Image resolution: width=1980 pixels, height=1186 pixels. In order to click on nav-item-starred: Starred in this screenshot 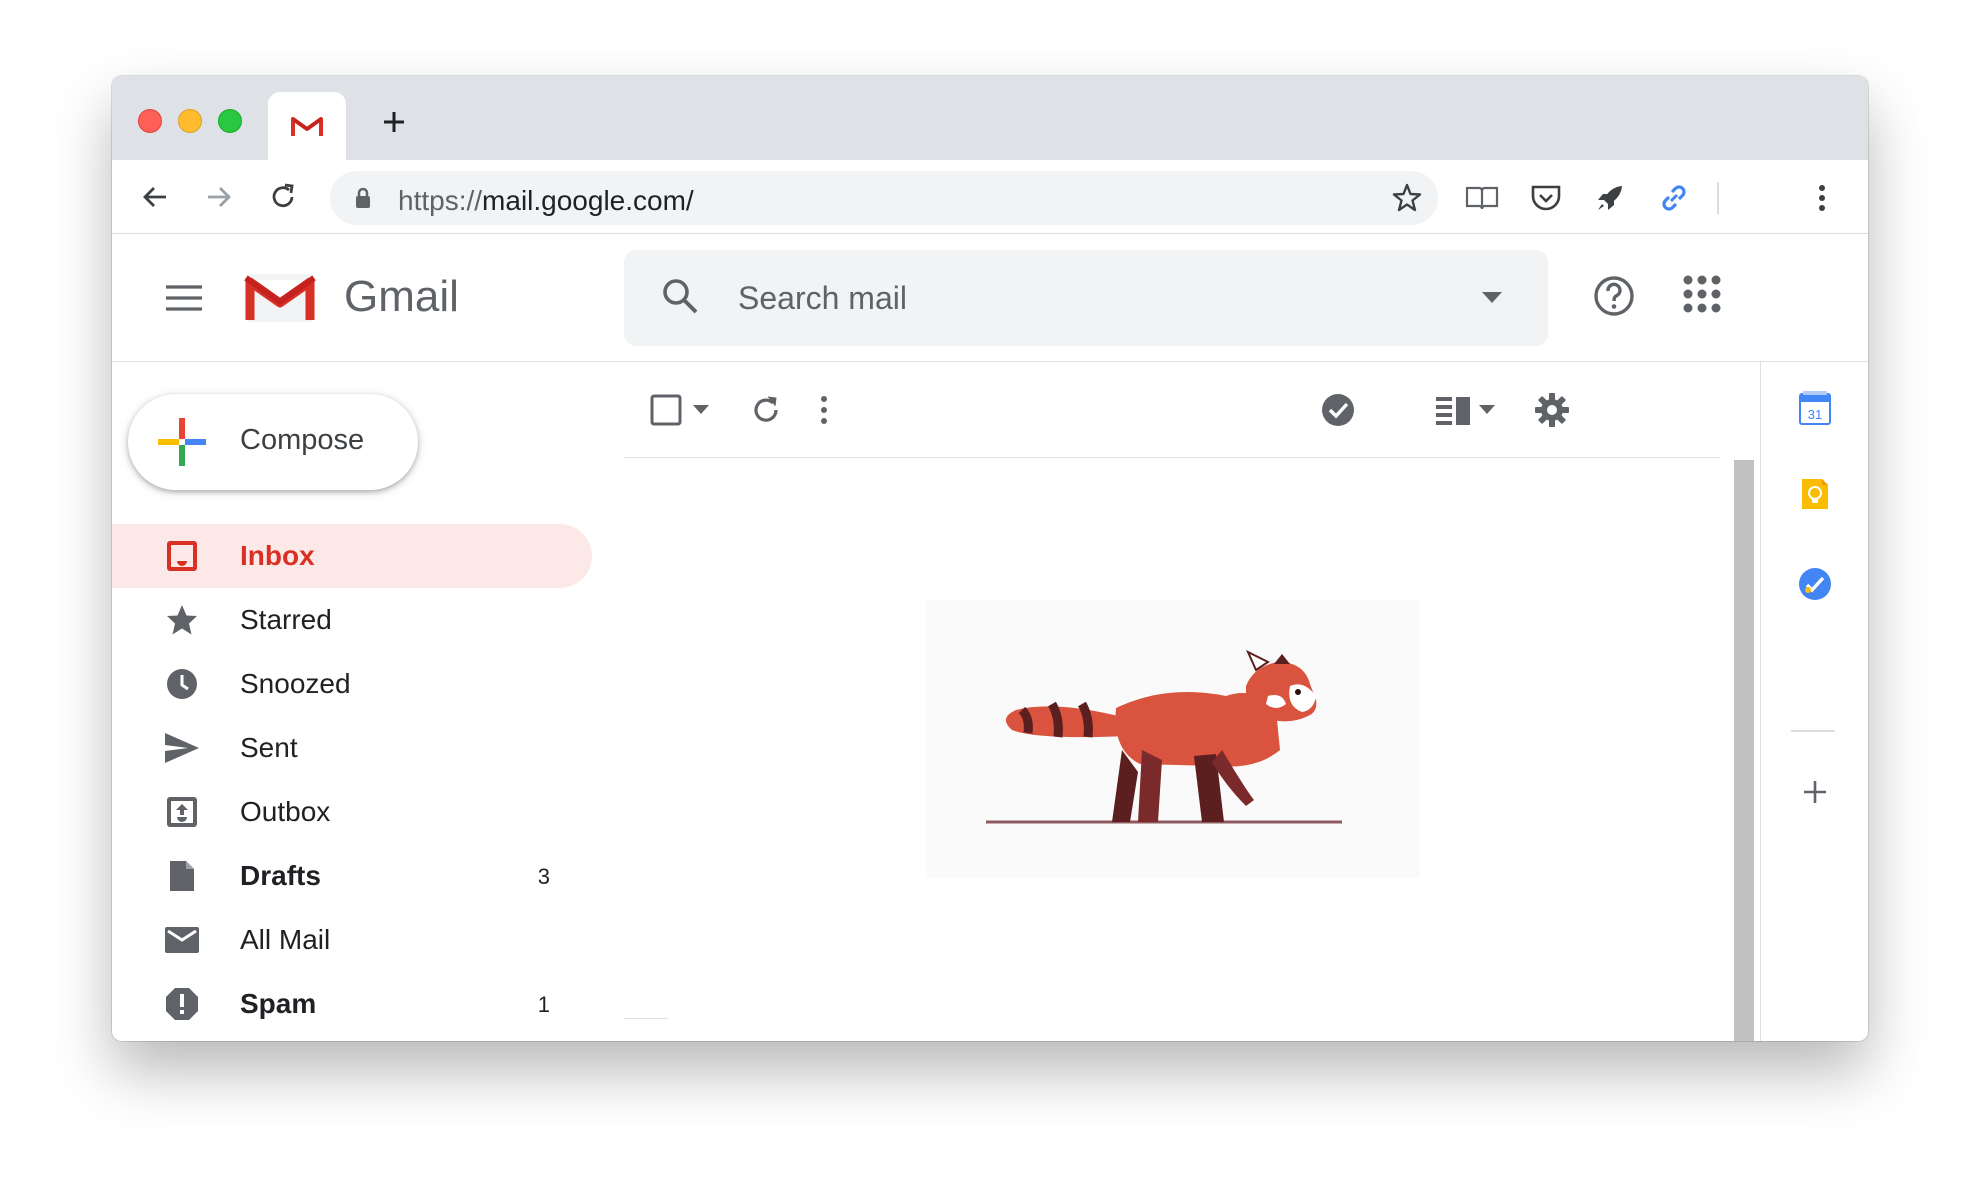, I will do `click(352, 620)`.